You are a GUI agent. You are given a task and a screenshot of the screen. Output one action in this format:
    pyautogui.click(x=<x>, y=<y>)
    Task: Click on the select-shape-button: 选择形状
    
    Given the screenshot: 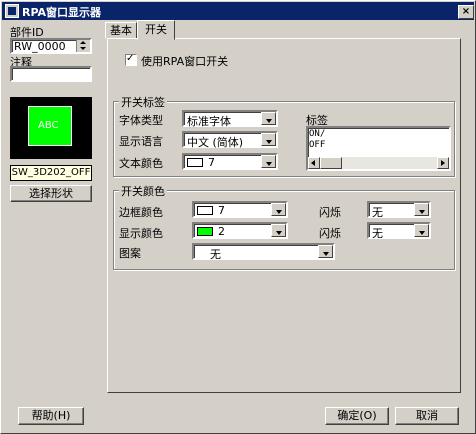 What is the action you would take?
    pyautogui.click(x=51, y=193)
    